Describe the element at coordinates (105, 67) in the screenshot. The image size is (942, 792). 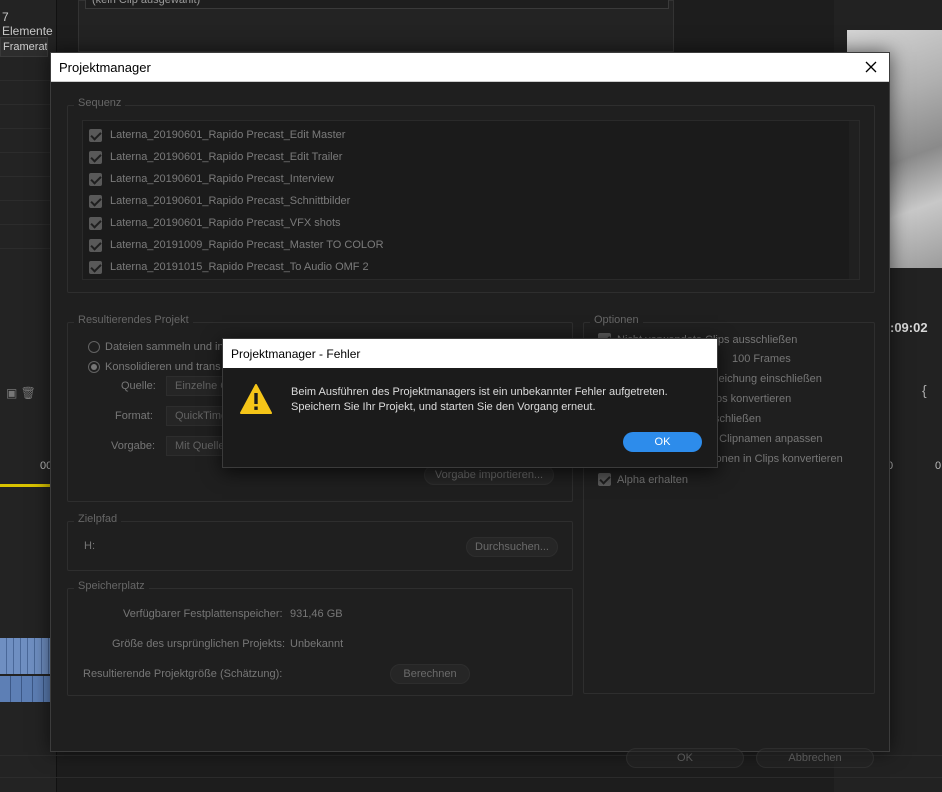
I see `dialog-title: Projektmanager` at that location.